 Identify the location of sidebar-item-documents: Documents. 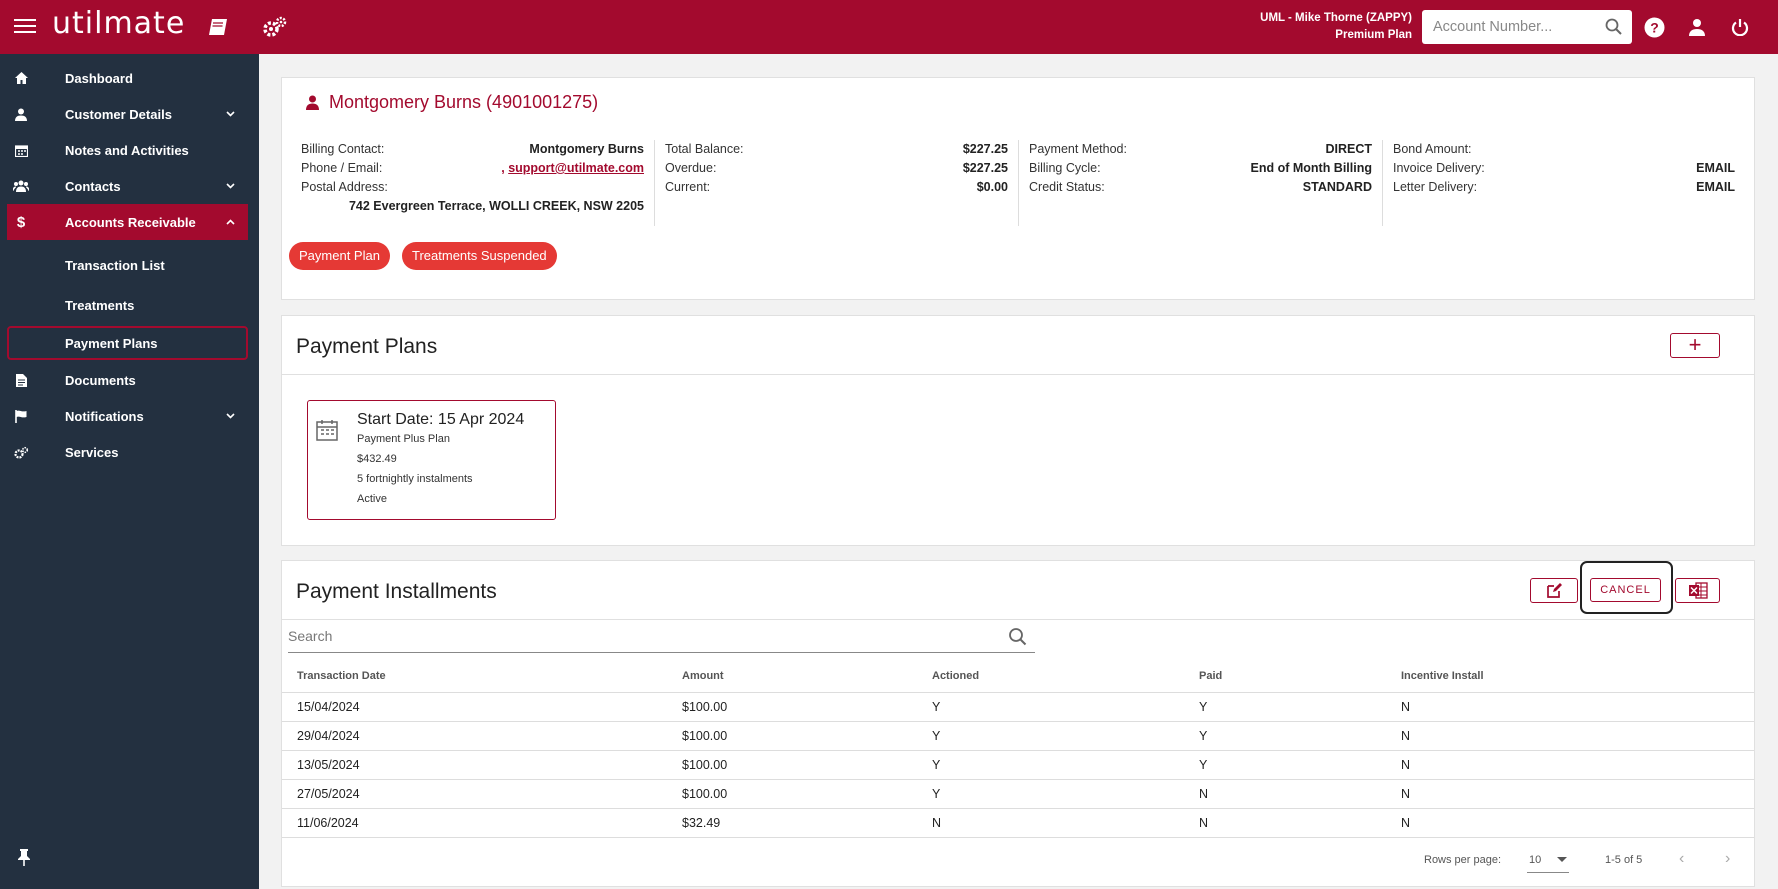
(129, 380).